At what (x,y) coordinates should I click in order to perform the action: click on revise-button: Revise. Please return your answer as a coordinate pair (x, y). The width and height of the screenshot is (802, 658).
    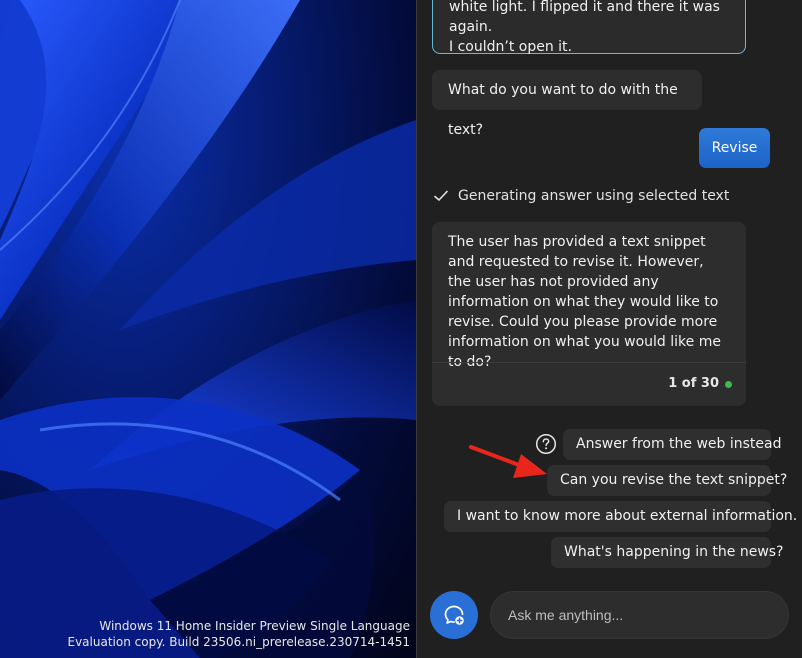
    Looking at the image, I should click on (734, 148).